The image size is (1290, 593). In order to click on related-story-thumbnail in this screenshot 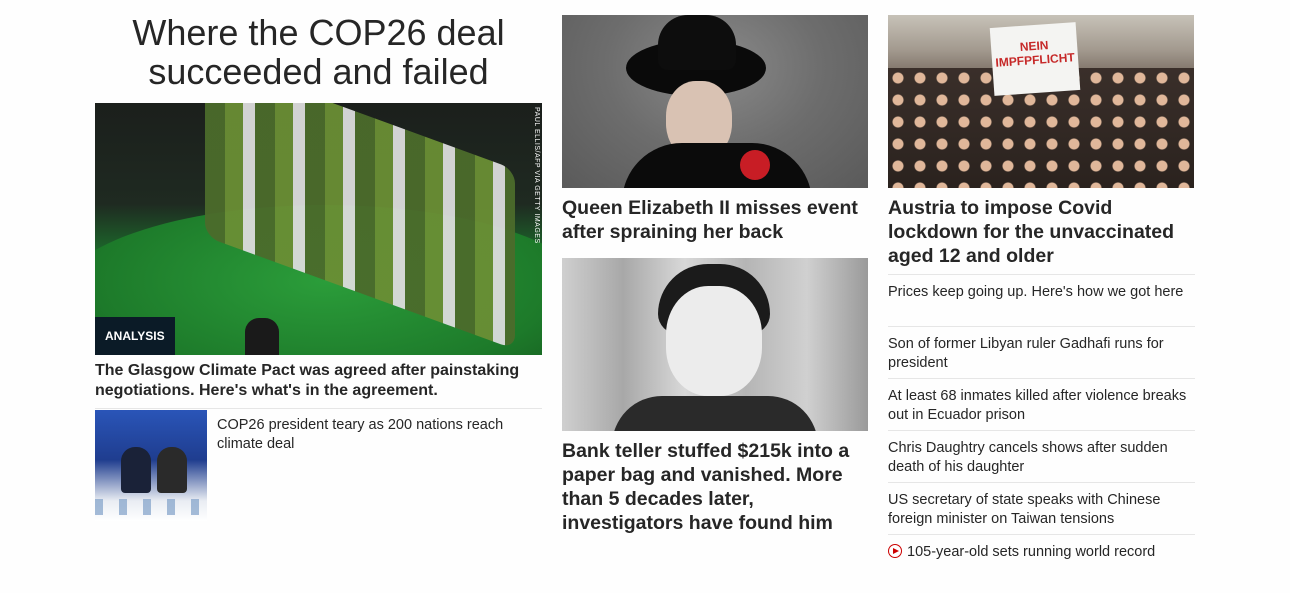, I will do `click(151, 465)`.